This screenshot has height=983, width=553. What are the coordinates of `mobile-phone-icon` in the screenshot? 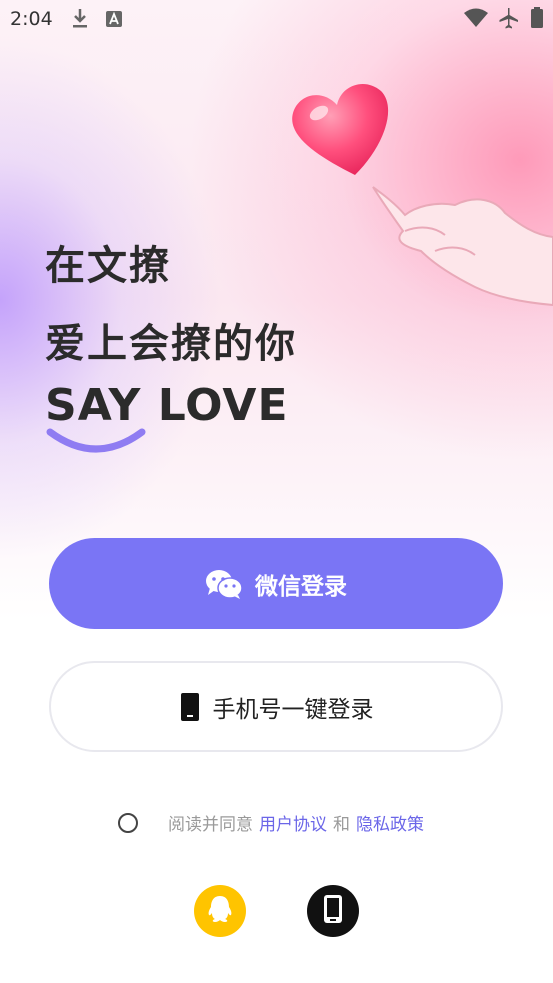 It's located at (333, 911).